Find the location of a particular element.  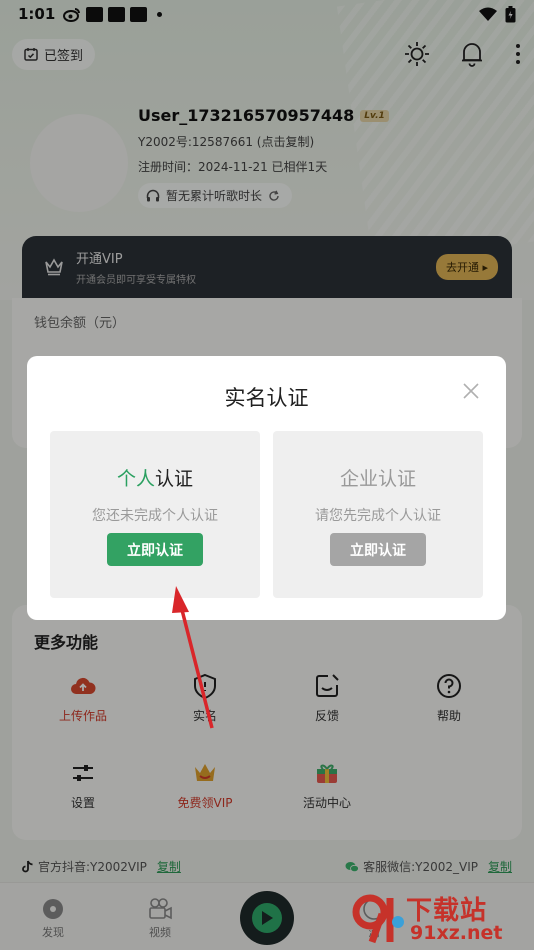

company-verify-desc: 请您先完成个人认证 is located at coordinates (378, 516).